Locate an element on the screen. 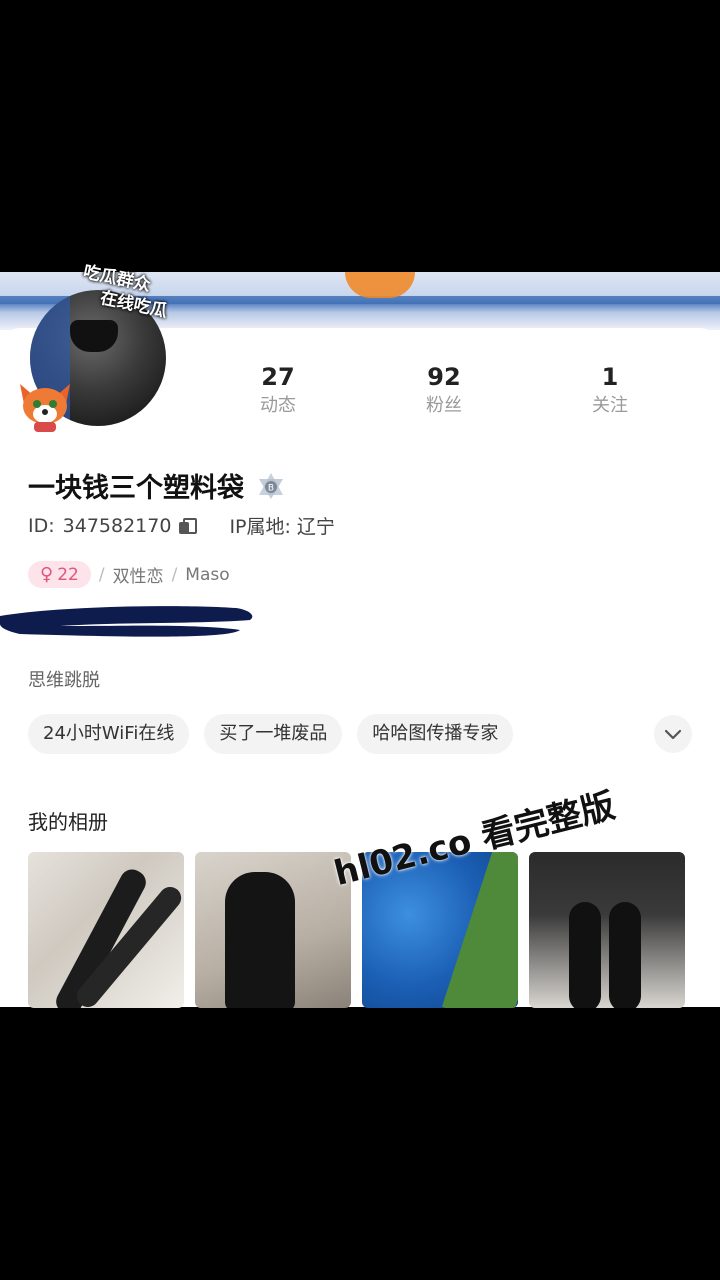 The width and height of the screenshot is (720, 1280). stat-fans: 92 粉丝 is located at coordinates (444, 391).